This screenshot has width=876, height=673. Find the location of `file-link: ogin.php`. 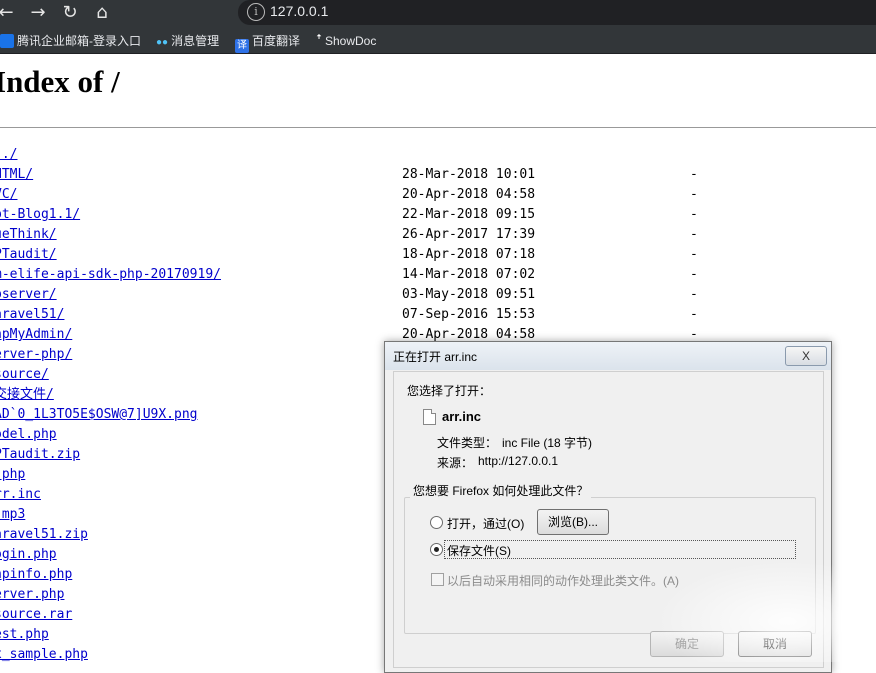

file-link: ogin.php is located at coordinates (28, 555).